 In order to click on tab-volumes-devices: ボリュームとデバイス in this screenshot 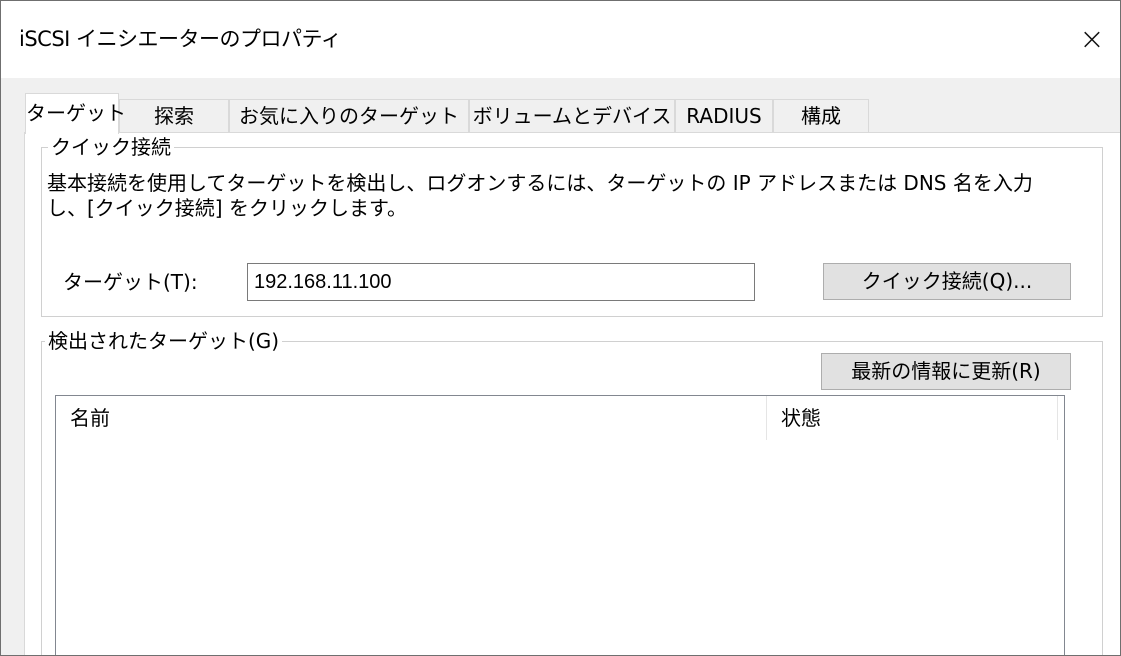, I will do `click(572, 116)`.